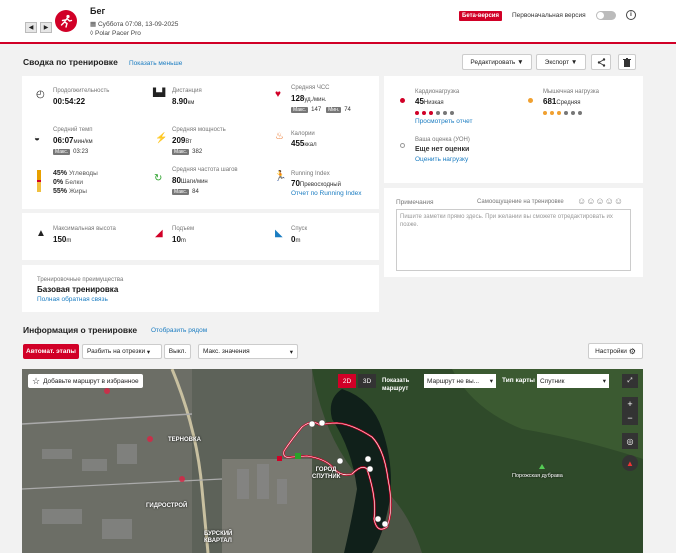 This screenshot has width=676, height=553. What do you see at coordinates (518, 380) in the screenshot?
I see `map-type-label: Тип карты` at bounding box center [518, 380].